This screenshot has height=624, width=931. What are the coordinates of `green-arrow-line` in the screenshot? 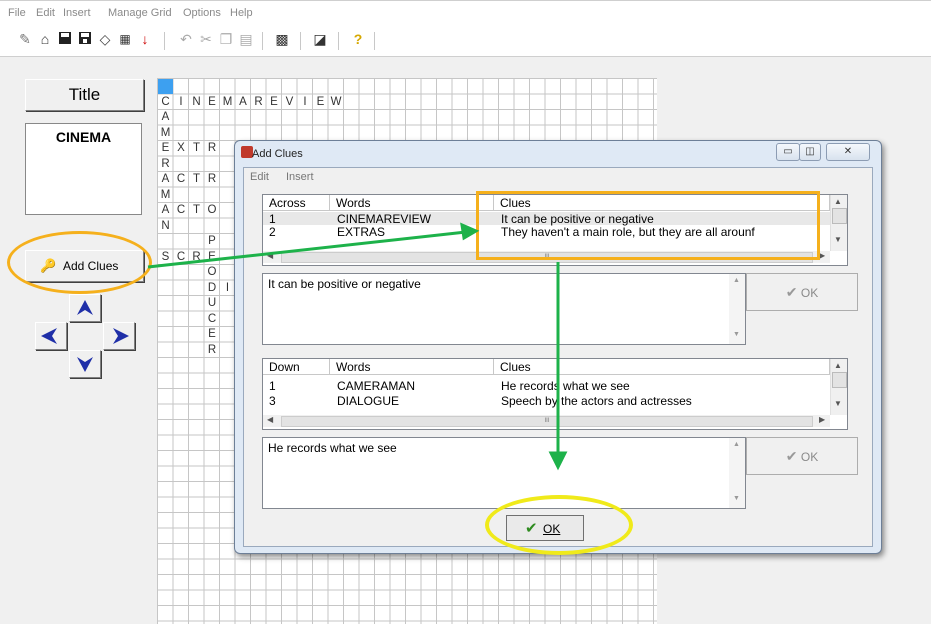 It's located at (307, 249).